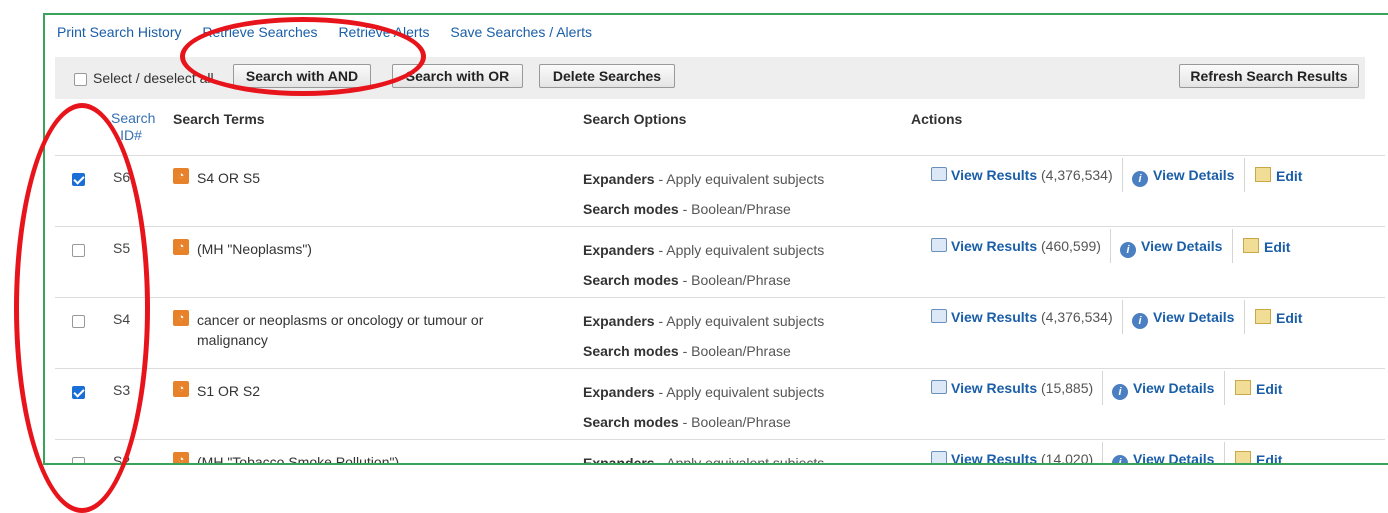 The height and width of the screenshot is (513, 1388). Describe the element at coordinates (229, 391) in the screenshot. I see `search-terms: S1 OR S2` at that location.